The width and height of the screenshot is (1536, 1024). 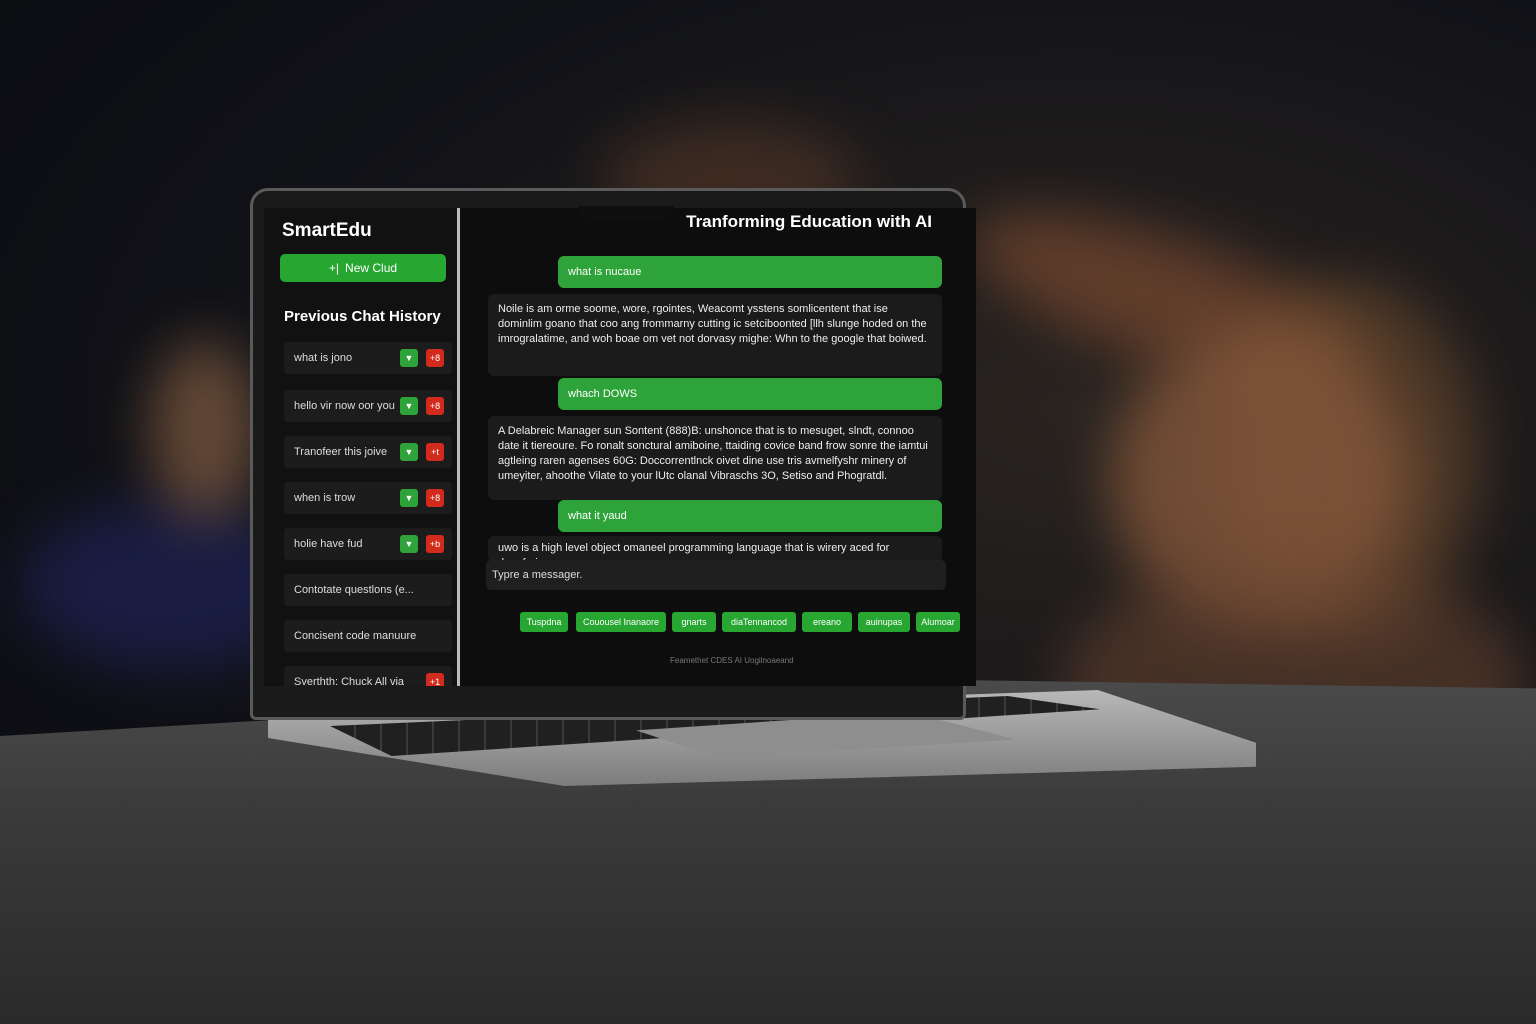 What do you see at coordinates (341, 452) in the screenshot?
I see `history-item-label: Tranofeer this joive` at bounding box center [341, 452].